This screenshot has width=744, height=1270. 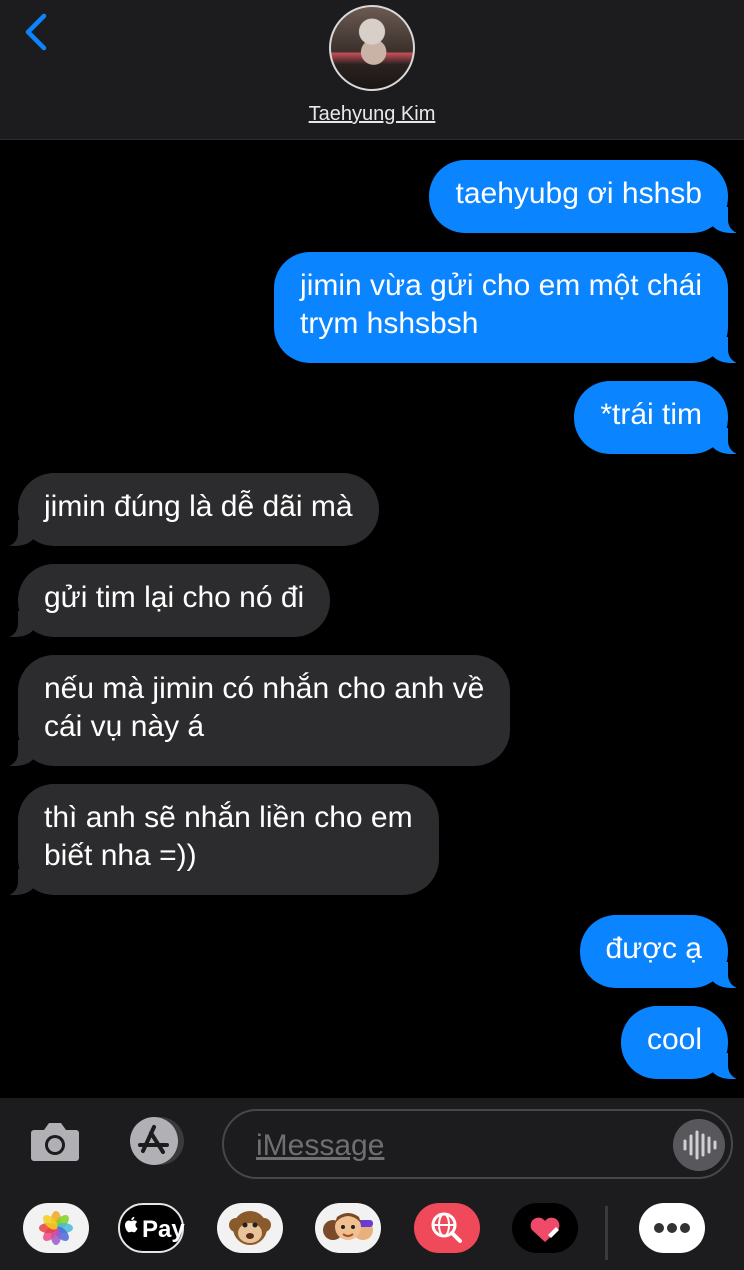 What do you see at coordinates (228, 817) in the screenshot?
I see `message-text: thì anh sẽ nhắn liền cho em` at bounding box center [228, 817].